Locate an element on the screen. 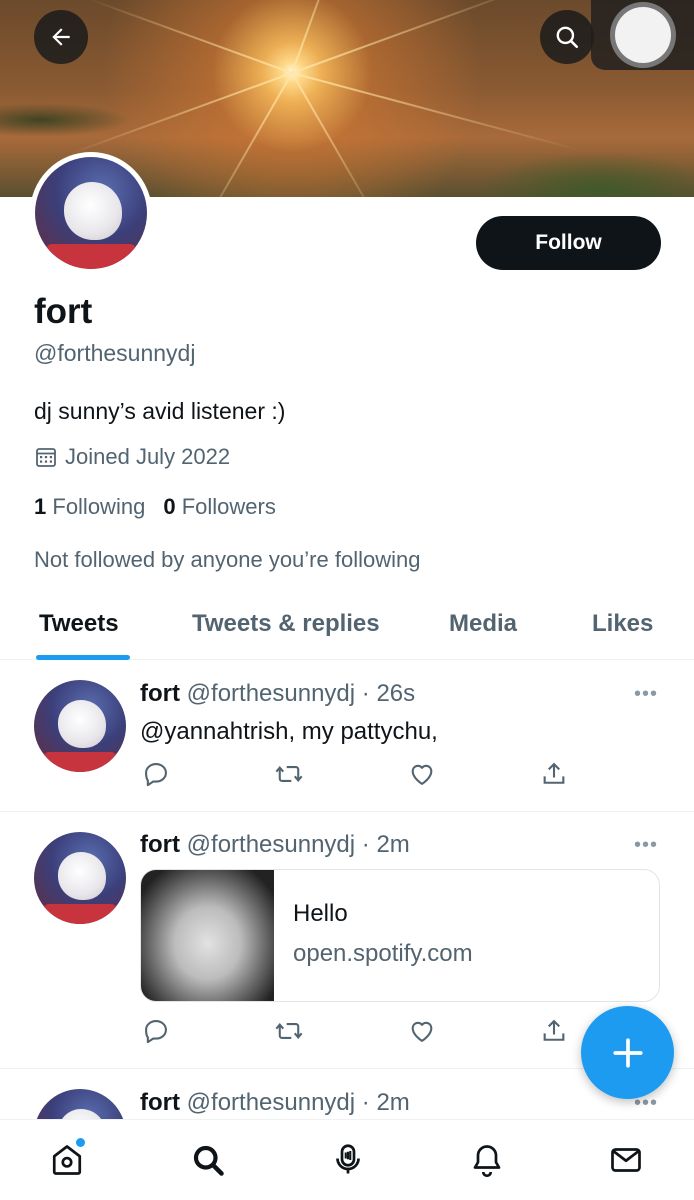 This screenshot has width=694, height=1200. tweet-divider is located at coordinates (347, 811).